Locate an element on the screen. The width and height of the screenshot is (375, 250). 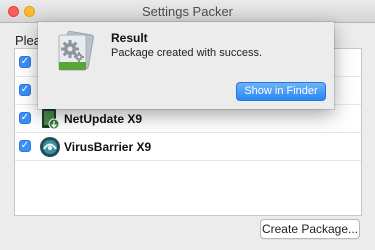
window-title: Settings Packer is located at coordinates (187, 11).